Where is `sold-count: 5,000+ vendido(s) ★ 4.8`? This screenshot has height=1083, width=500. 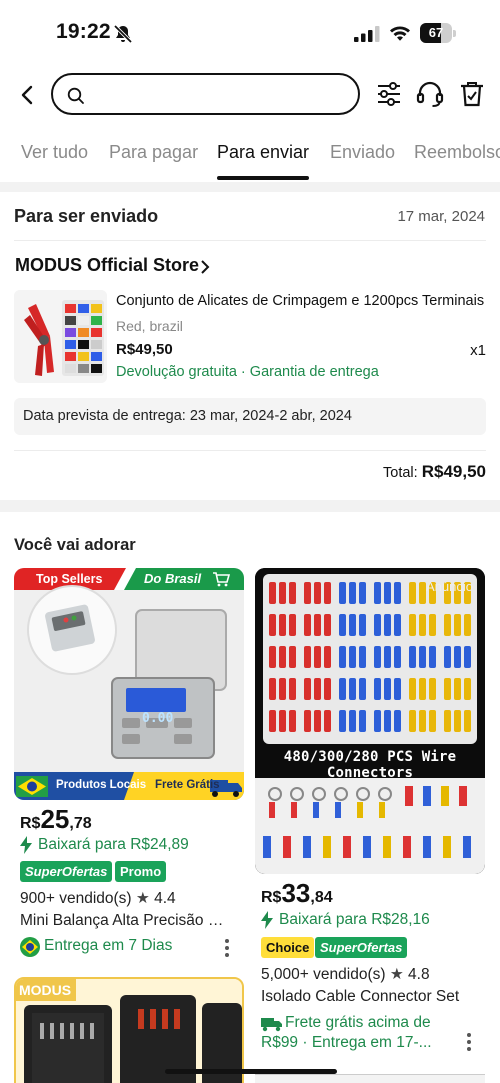
sold-count: 5,000+ vendido(s) ★ 4.8 is located at coordinates (345, 974).